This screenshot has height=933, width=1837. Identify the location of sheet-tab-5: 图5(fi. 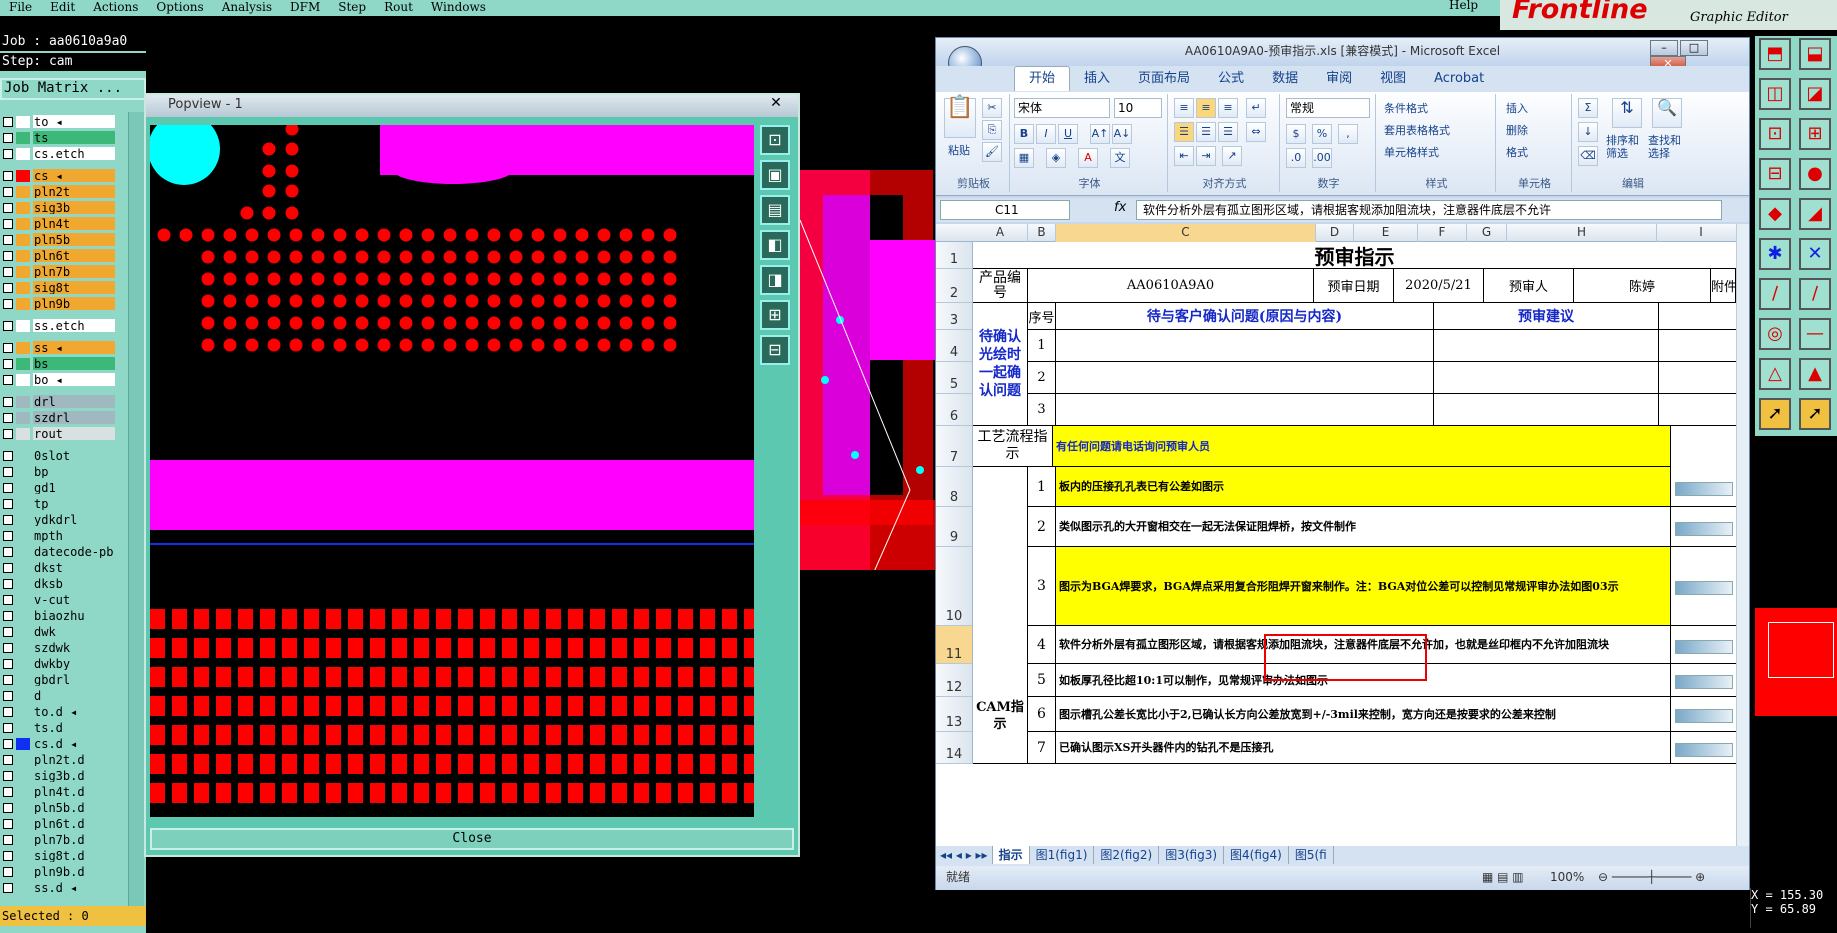
(1311, 855).